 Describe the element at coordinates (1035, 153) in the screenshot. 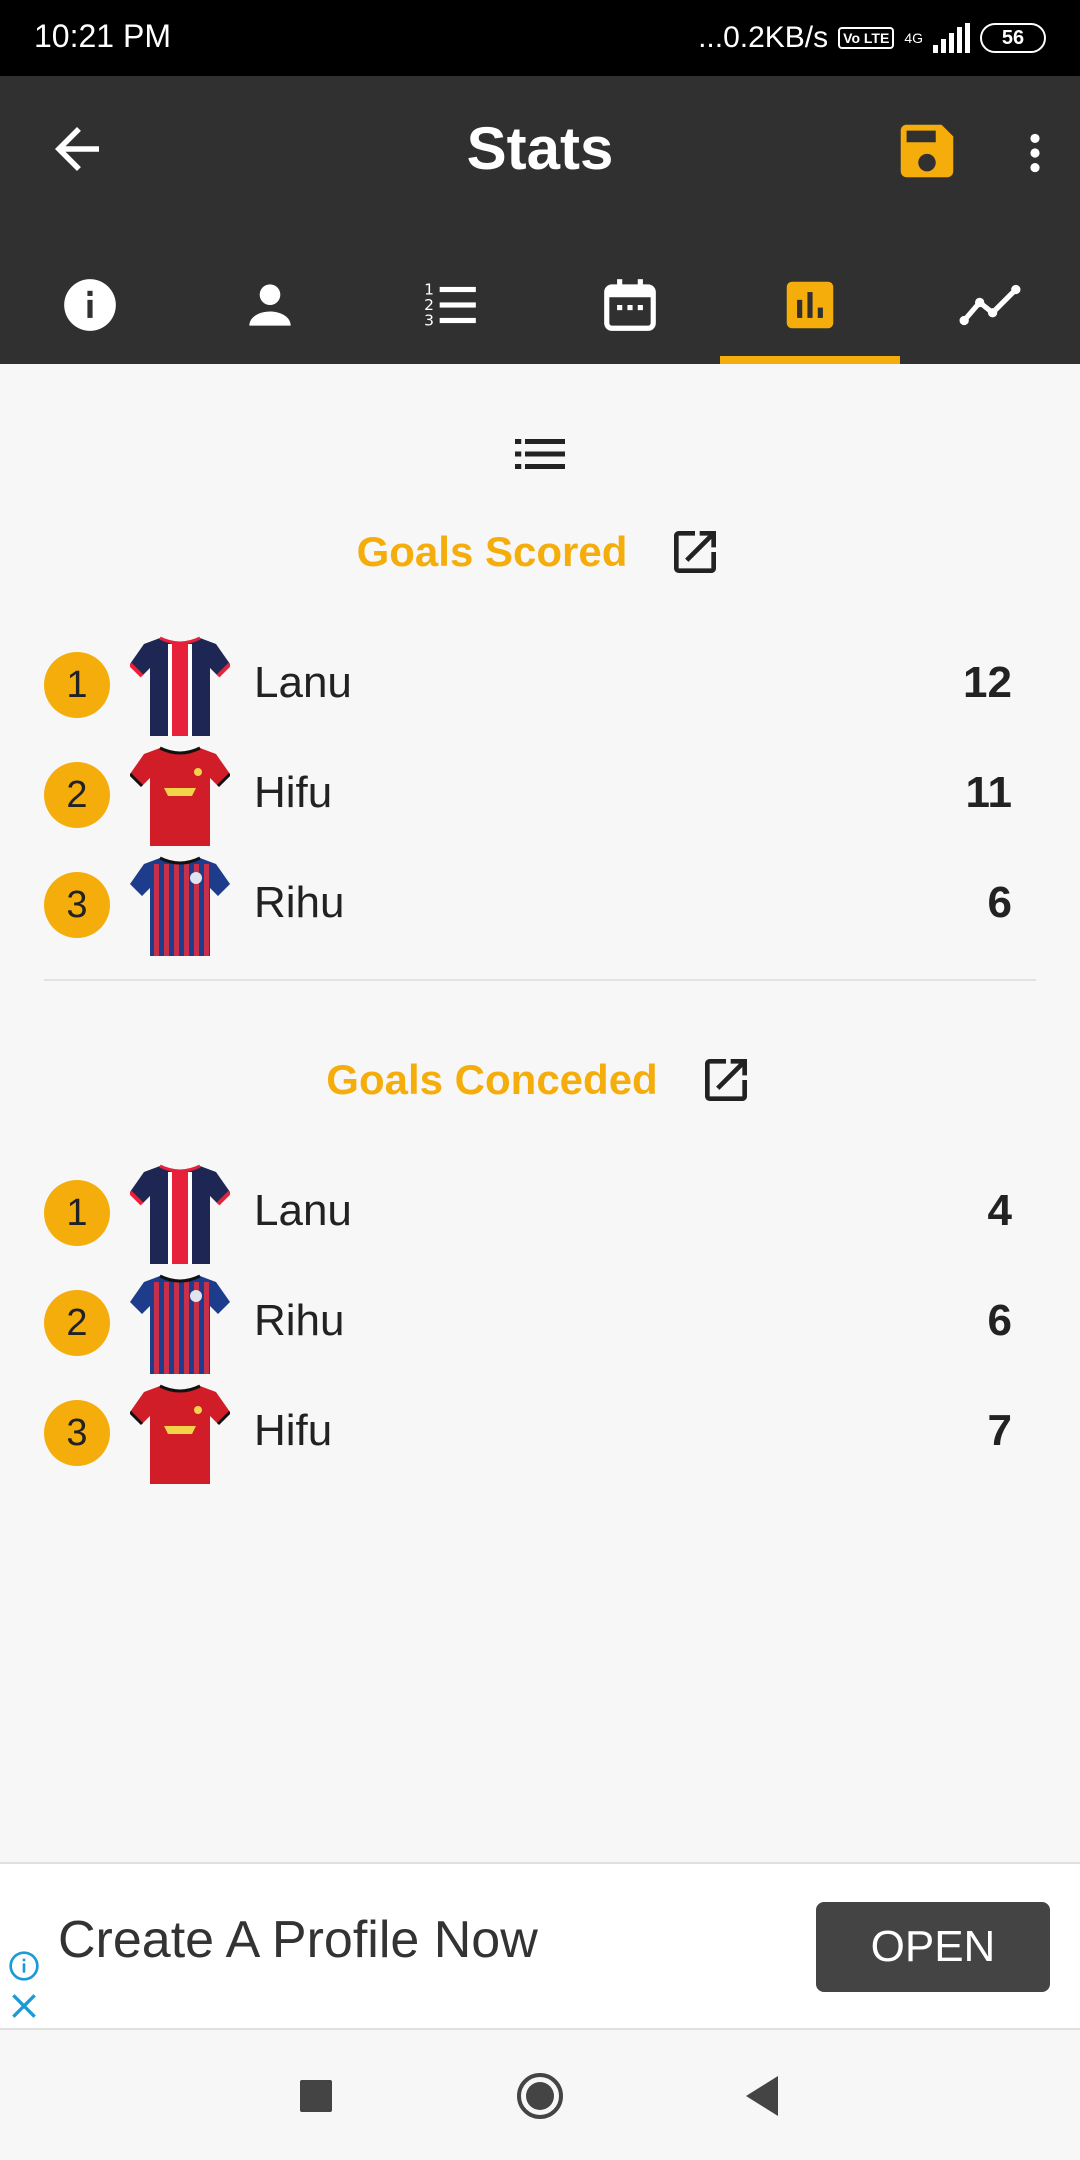

I see `more-options-icon` at that location.